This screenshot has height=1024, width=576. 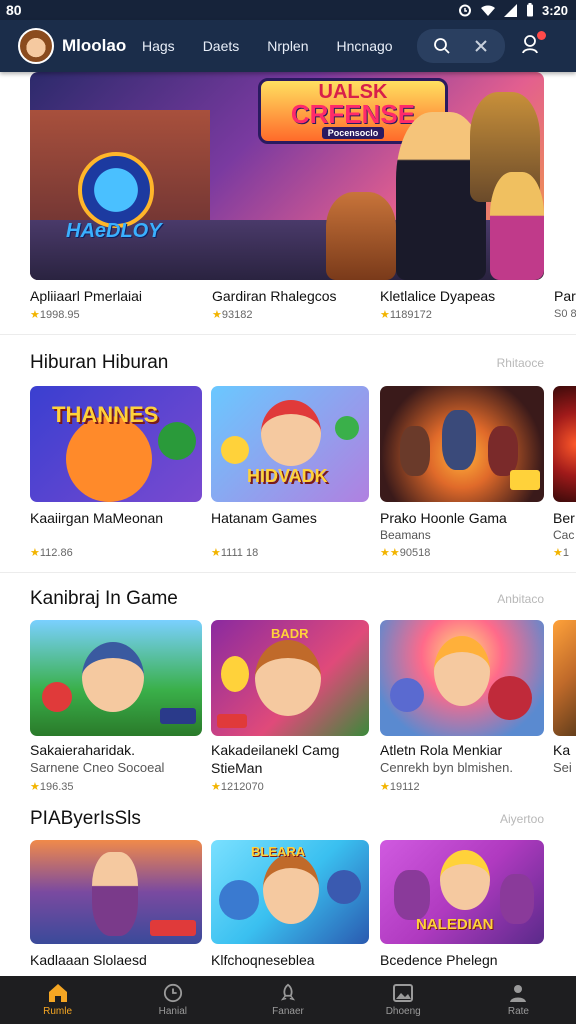 What do you see at coordinates (287, 46) in the screenshot?
I see `nav-link-3: Nrplen` at bounding box center [287, 46].